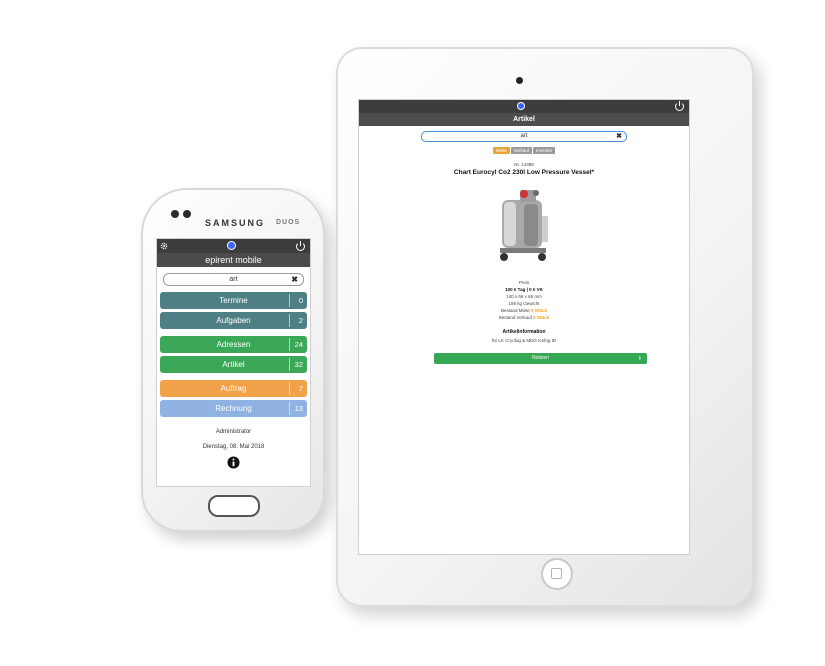 The width and height of the screenshot is (825, 666). I want to click on menu-label: Termine, so click(233, 300).